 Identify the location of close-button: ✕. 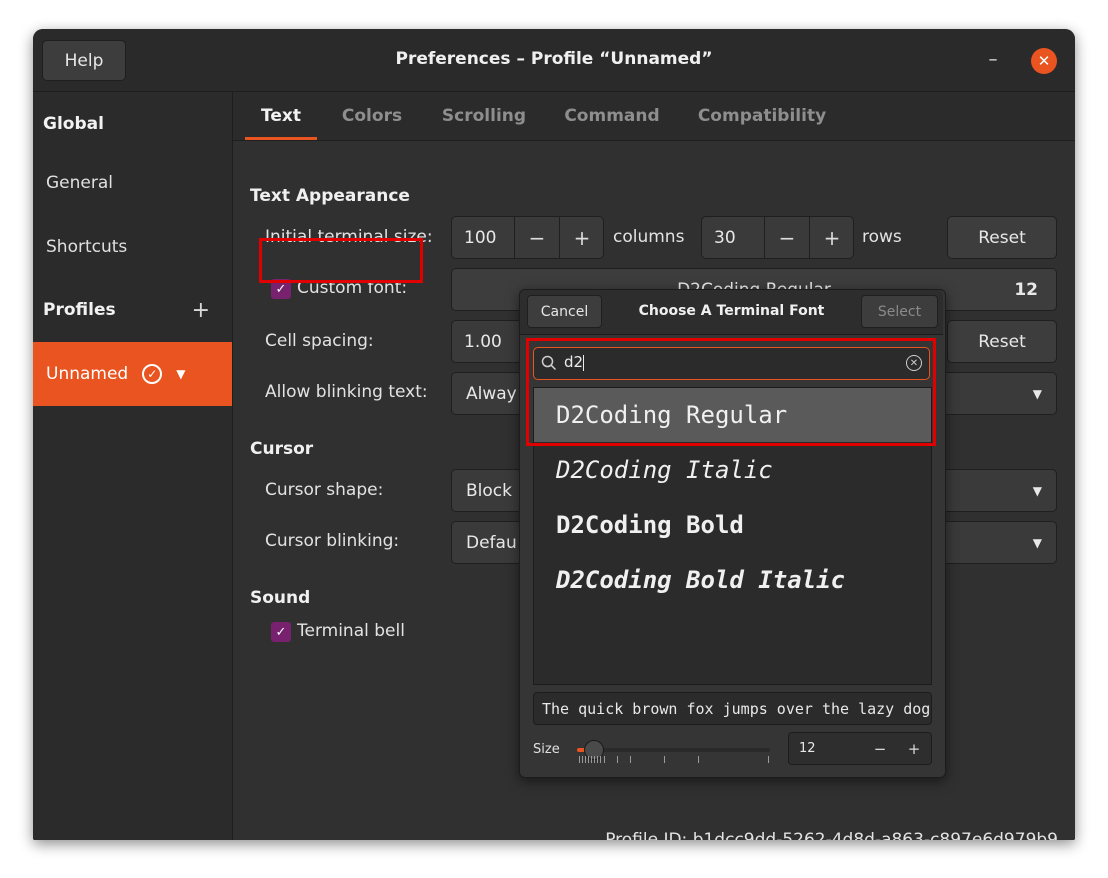
(1044, 61).